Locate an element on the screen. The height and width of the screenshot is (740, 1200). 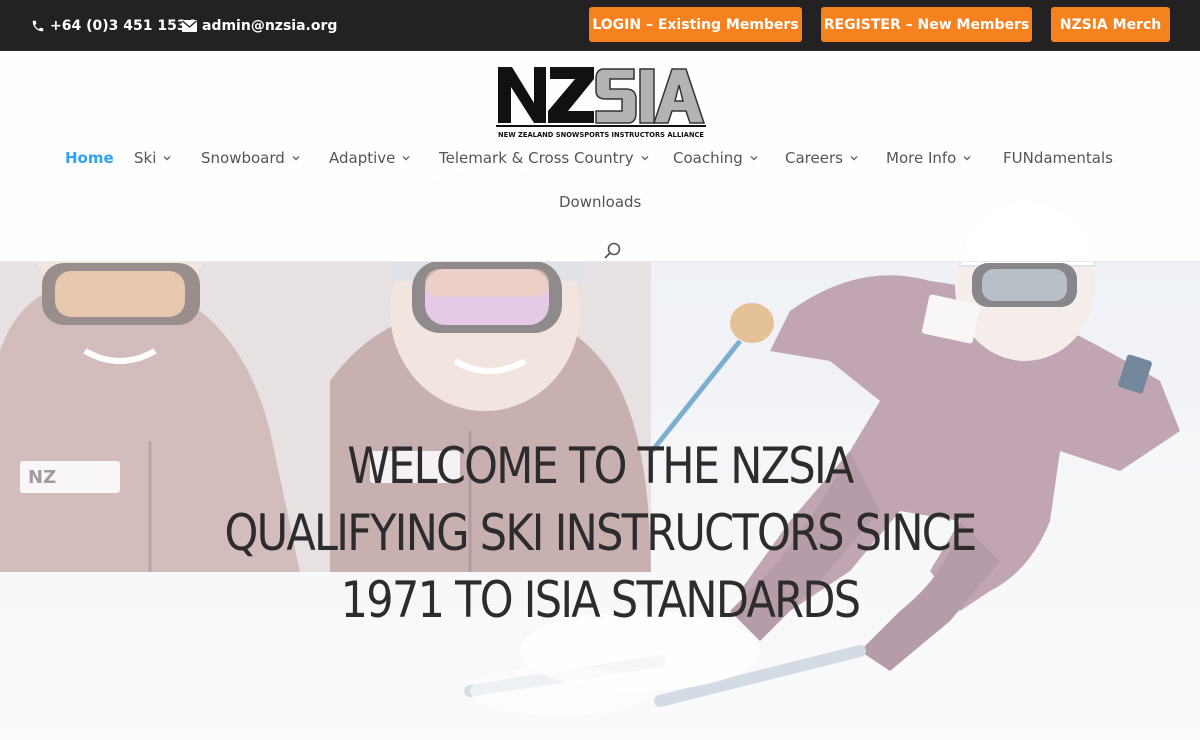
nav-item-more-info: More Info is located at coordinates (929, 158).